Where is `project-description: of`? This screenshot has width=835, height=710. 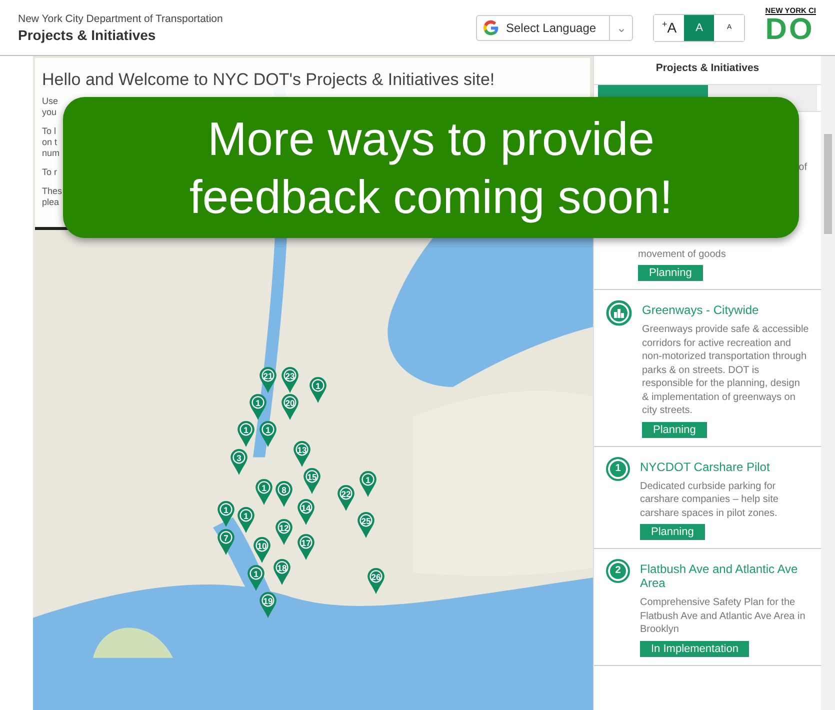
project-description: of is located at coordinates (802, 167).